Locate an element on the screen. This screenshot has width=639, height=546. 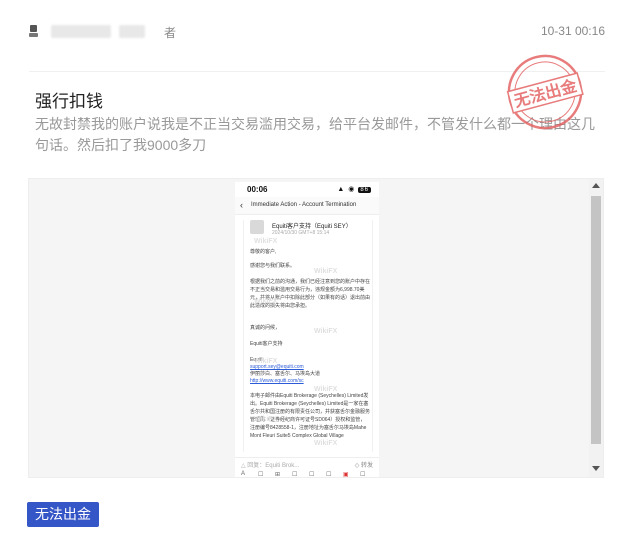
email-thanks: 感谢您与我们联系。 is located at coordinates (273, 266).